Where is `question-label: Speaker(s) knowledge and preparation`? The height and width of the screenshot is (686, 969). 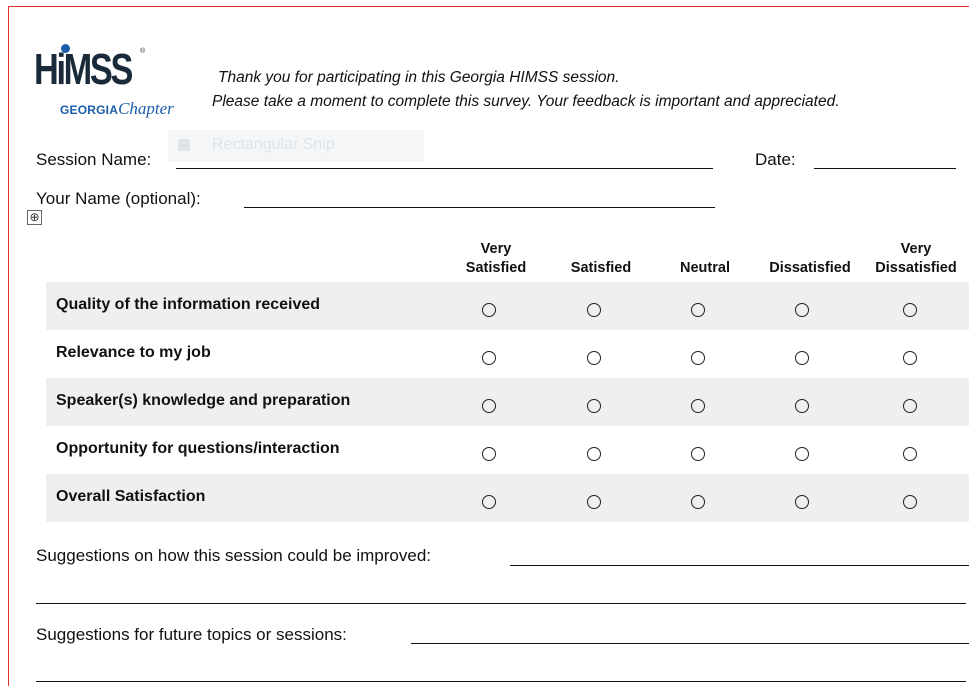 question-label: Speaker(s) knowledge and preparation is located at coordinates (203, 400).